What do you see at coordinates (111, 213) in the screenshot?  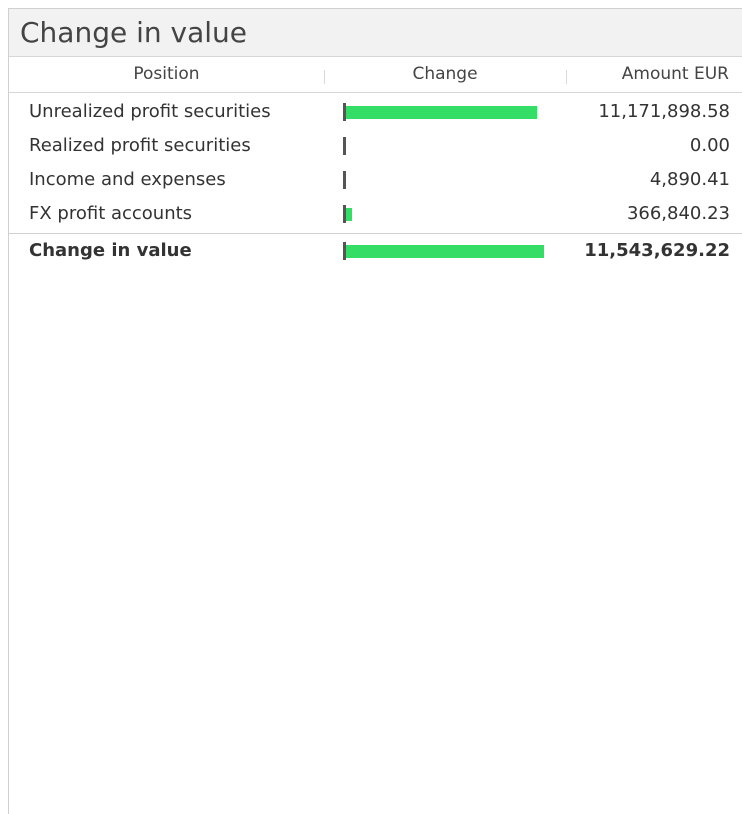 I see `row-position-label: FX profit accounts` at bounding box center [111, 213].